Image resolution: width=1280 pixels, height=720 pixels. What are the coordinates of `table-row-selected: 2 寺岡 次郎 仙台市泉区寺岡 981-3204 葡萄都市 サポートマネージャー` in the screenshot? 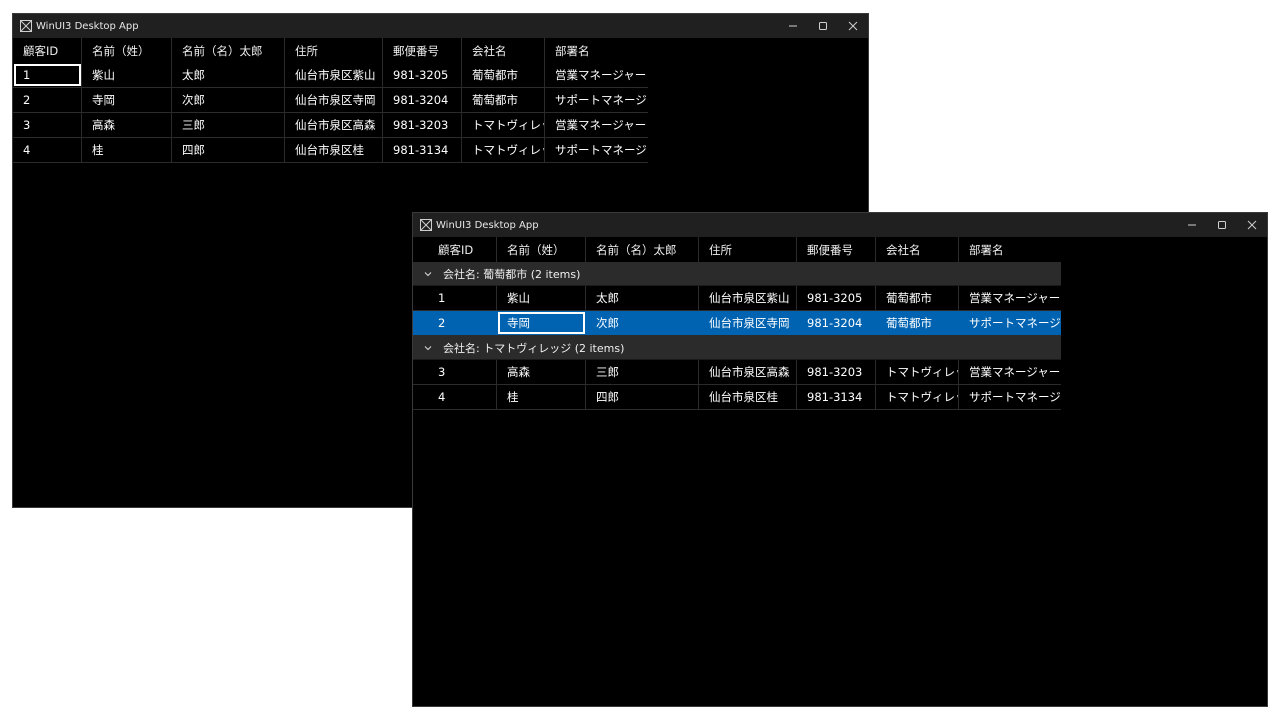 It's located at (737, 323).